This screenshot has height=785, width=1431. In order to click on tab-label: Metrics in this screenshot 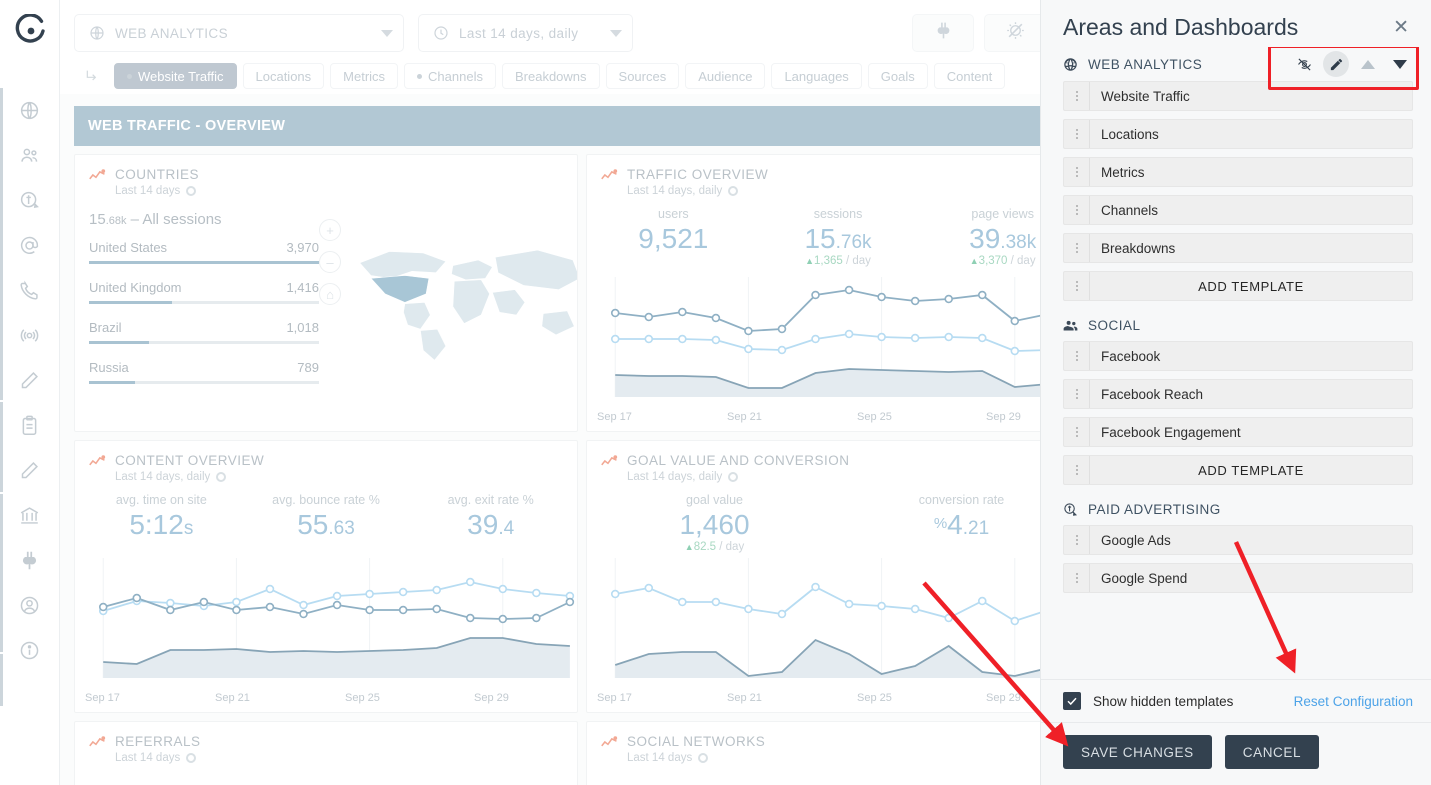, I will do `click(364, 76)`.